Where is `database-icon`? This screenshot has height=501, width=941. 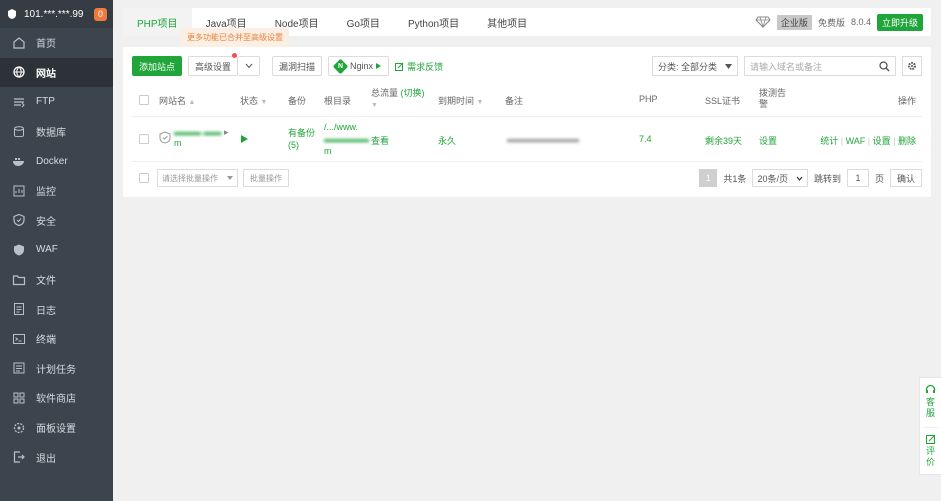
database-icon is located at coordinates (19, 132).